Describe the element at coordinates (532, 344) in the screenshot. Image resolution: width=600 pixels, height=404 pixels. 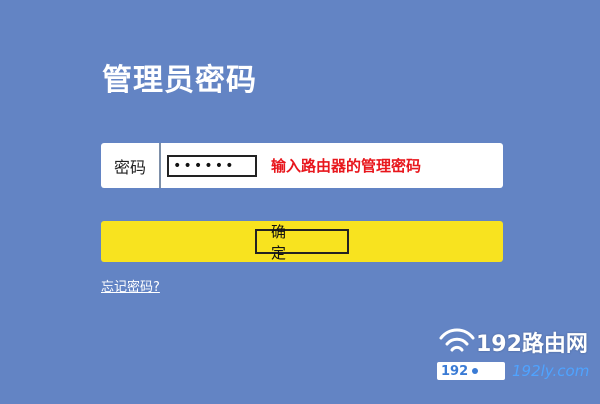
I see `watermark-brand: 192路由网` at that location.